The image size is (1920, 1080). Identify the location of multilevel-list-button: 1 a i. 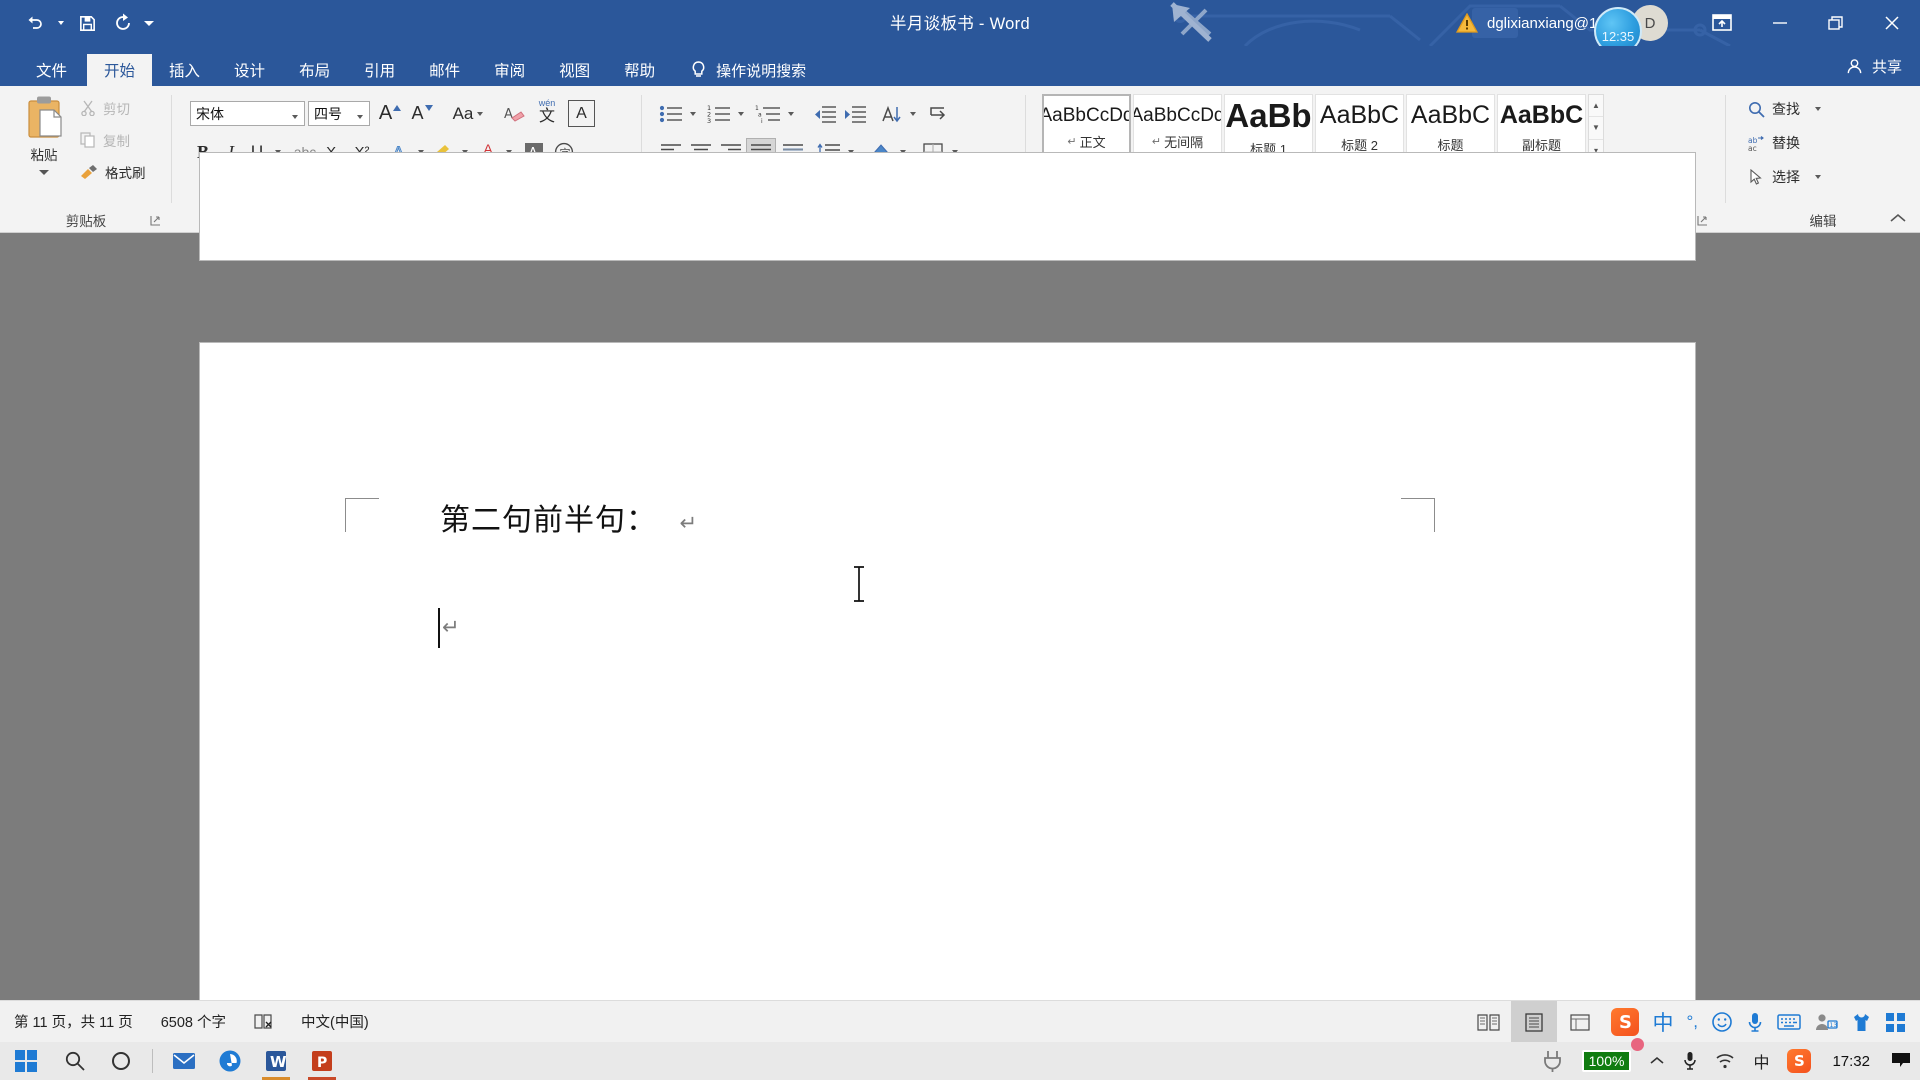
(768, 113).